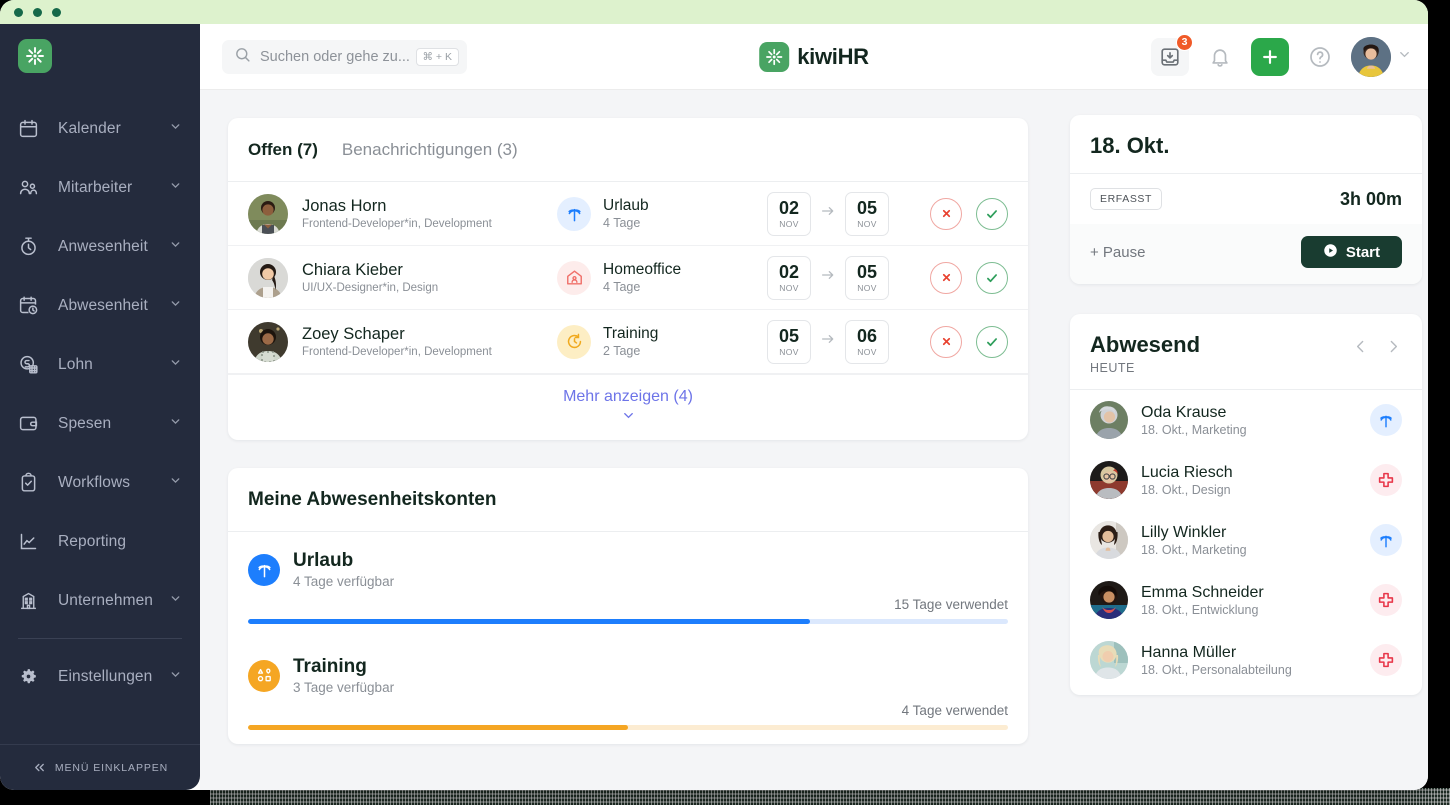  Describe the element at coordinates (1187, 472) in the screenshot. I see `absent-person-name: Lucia Riesch` at that location.